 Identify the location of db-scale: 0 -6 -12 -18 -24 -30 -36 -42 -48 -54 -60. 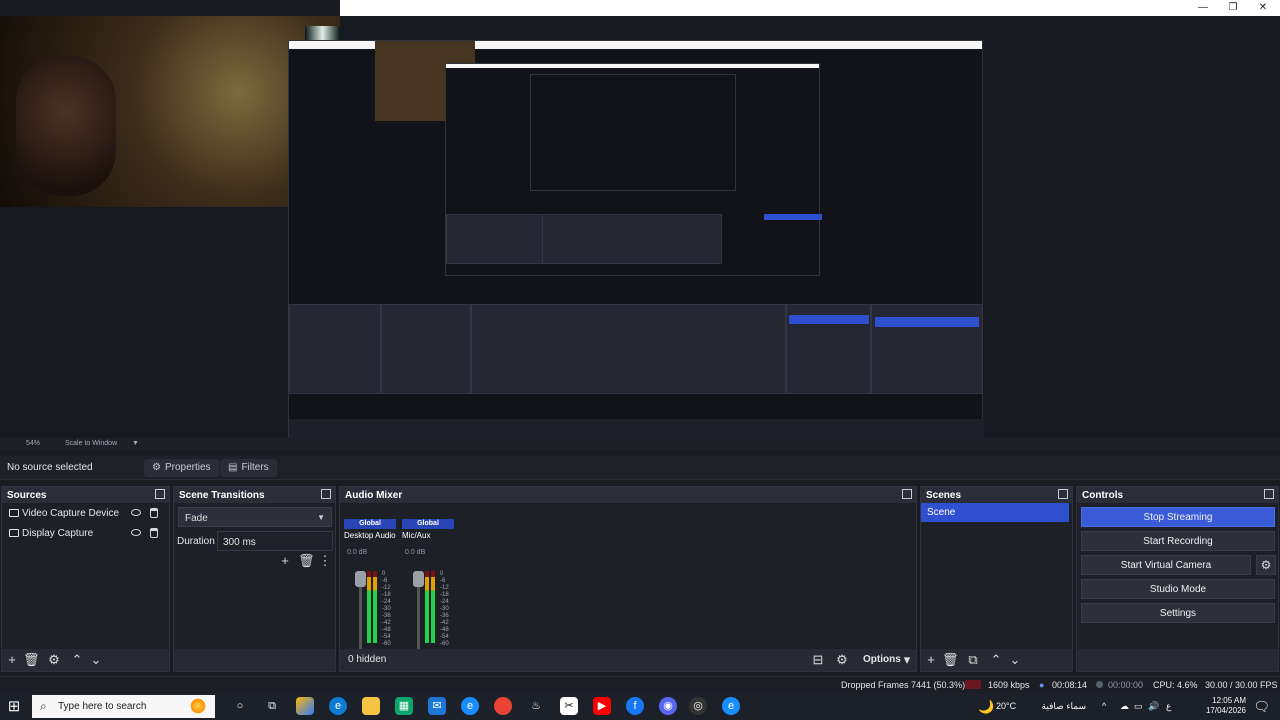
(386, 609).